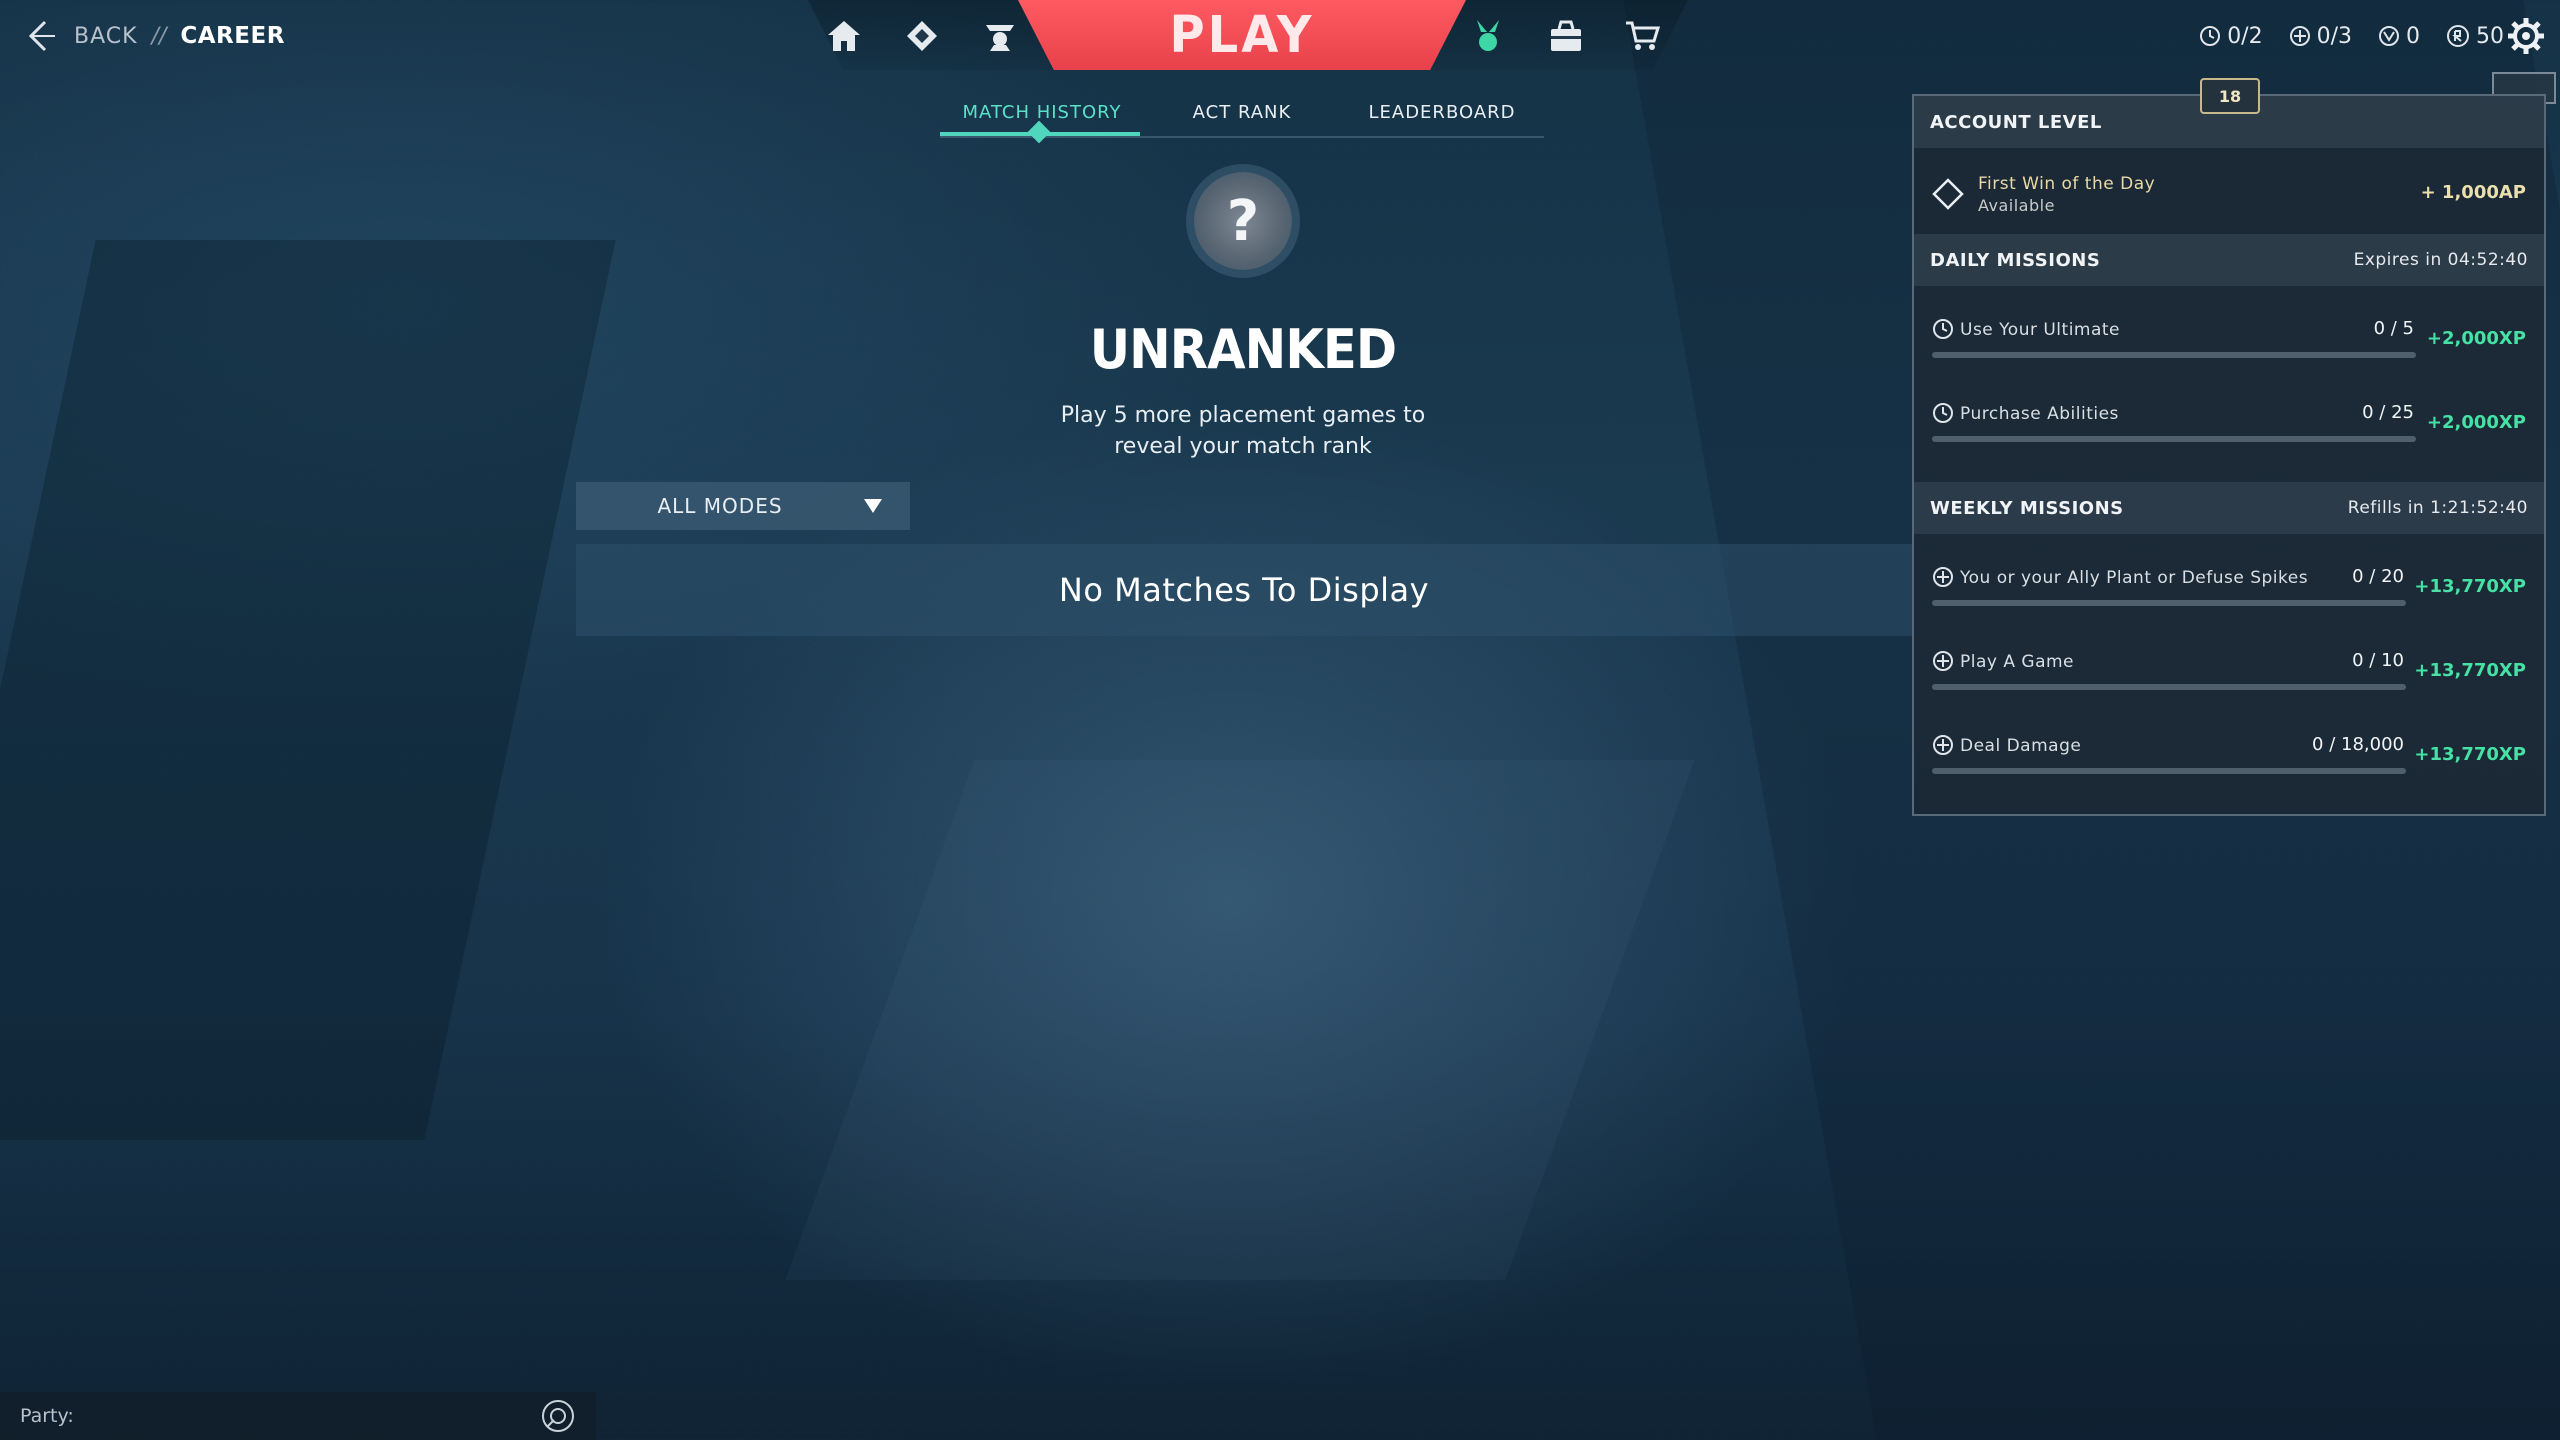 This screenshot has width=2560, height=1440. Describe the element at coordinates (844, 36) in the screenshot. I see `home-icon` at that location.